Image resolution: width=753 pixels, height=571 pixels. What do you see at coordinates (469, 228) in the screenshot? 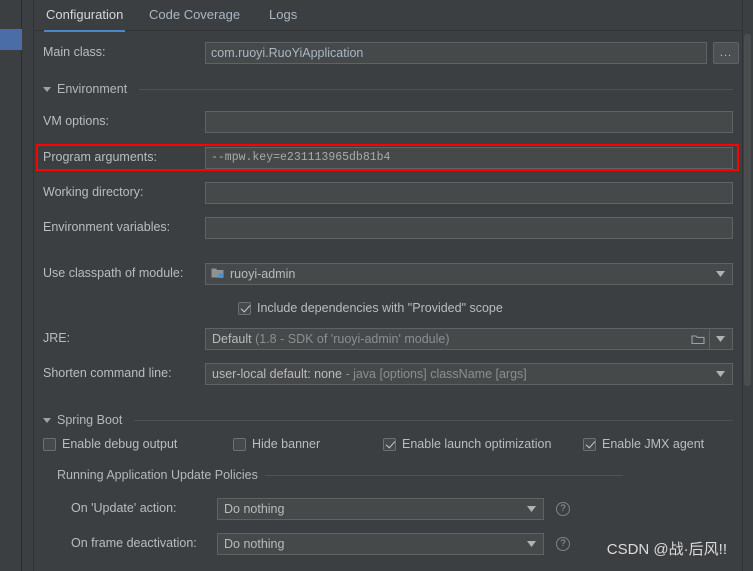
I see `environment-variables-input` at bounding box center [469, 228].